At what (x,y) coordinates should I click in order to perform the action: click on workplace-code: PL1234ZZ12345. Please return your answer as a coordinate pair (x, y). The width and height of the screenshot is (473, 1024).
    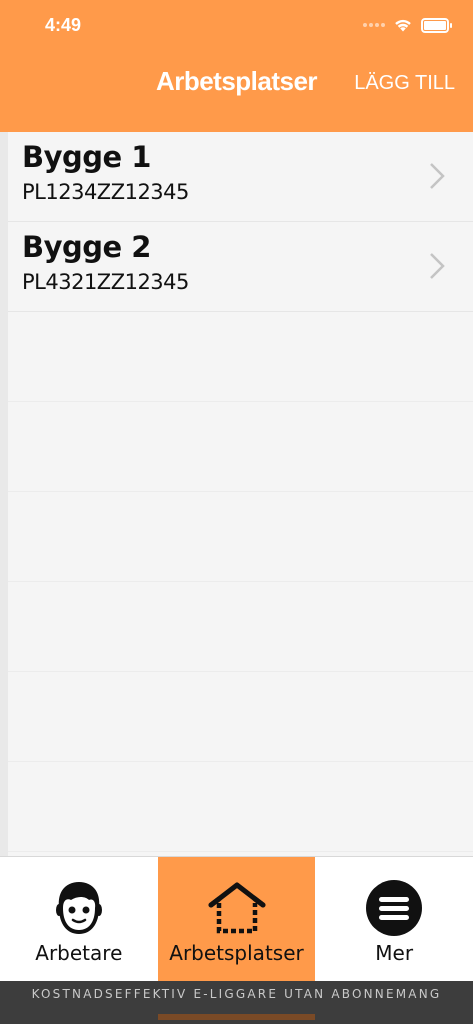
    Looking at the image, I should click on (105, 192).